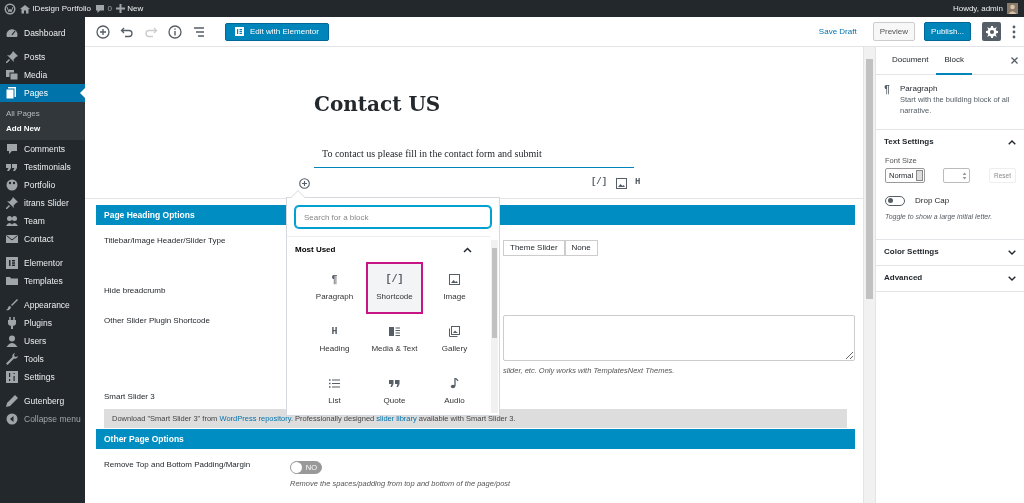  Describe the element at coordinates (474, 157) in the screenshot. I see `paragraph-block: To contact us please fill in the contact form and submit` at that location.